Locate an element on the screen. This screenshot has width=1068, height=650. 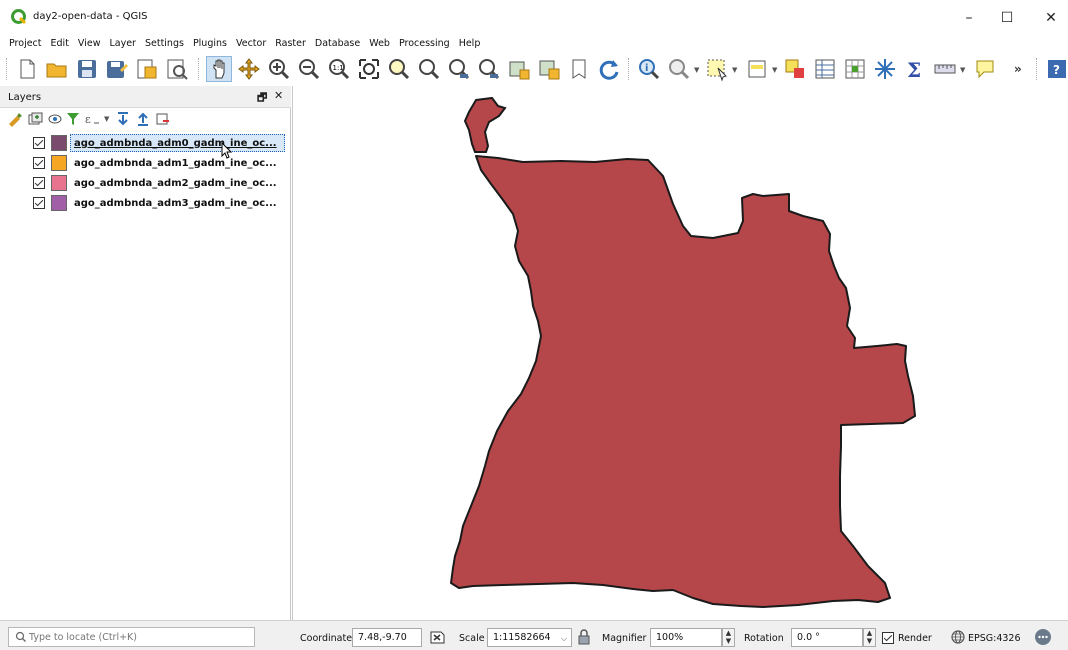
menu-processing: Processing is located at coordinates (424, 43).